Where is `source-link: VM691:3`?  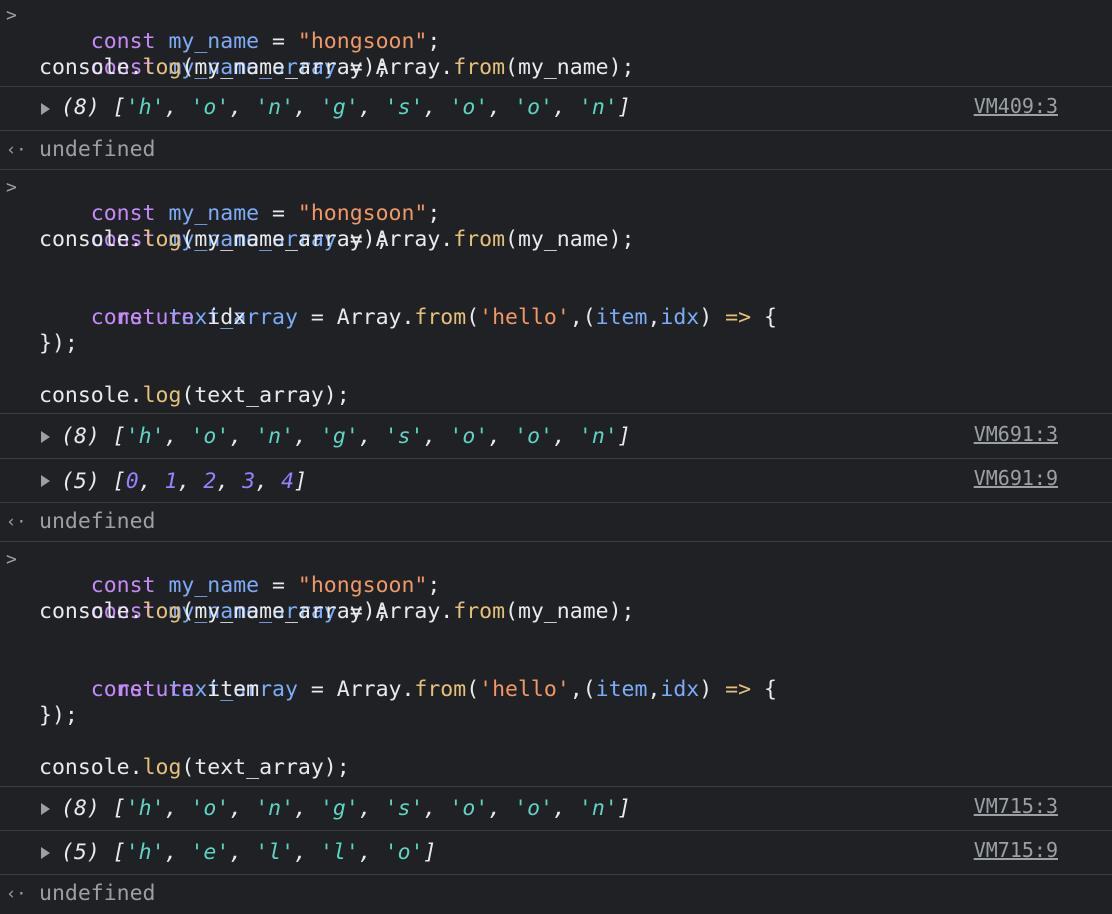
source-link: VM691:3 is located at coordinates (1016, 434).